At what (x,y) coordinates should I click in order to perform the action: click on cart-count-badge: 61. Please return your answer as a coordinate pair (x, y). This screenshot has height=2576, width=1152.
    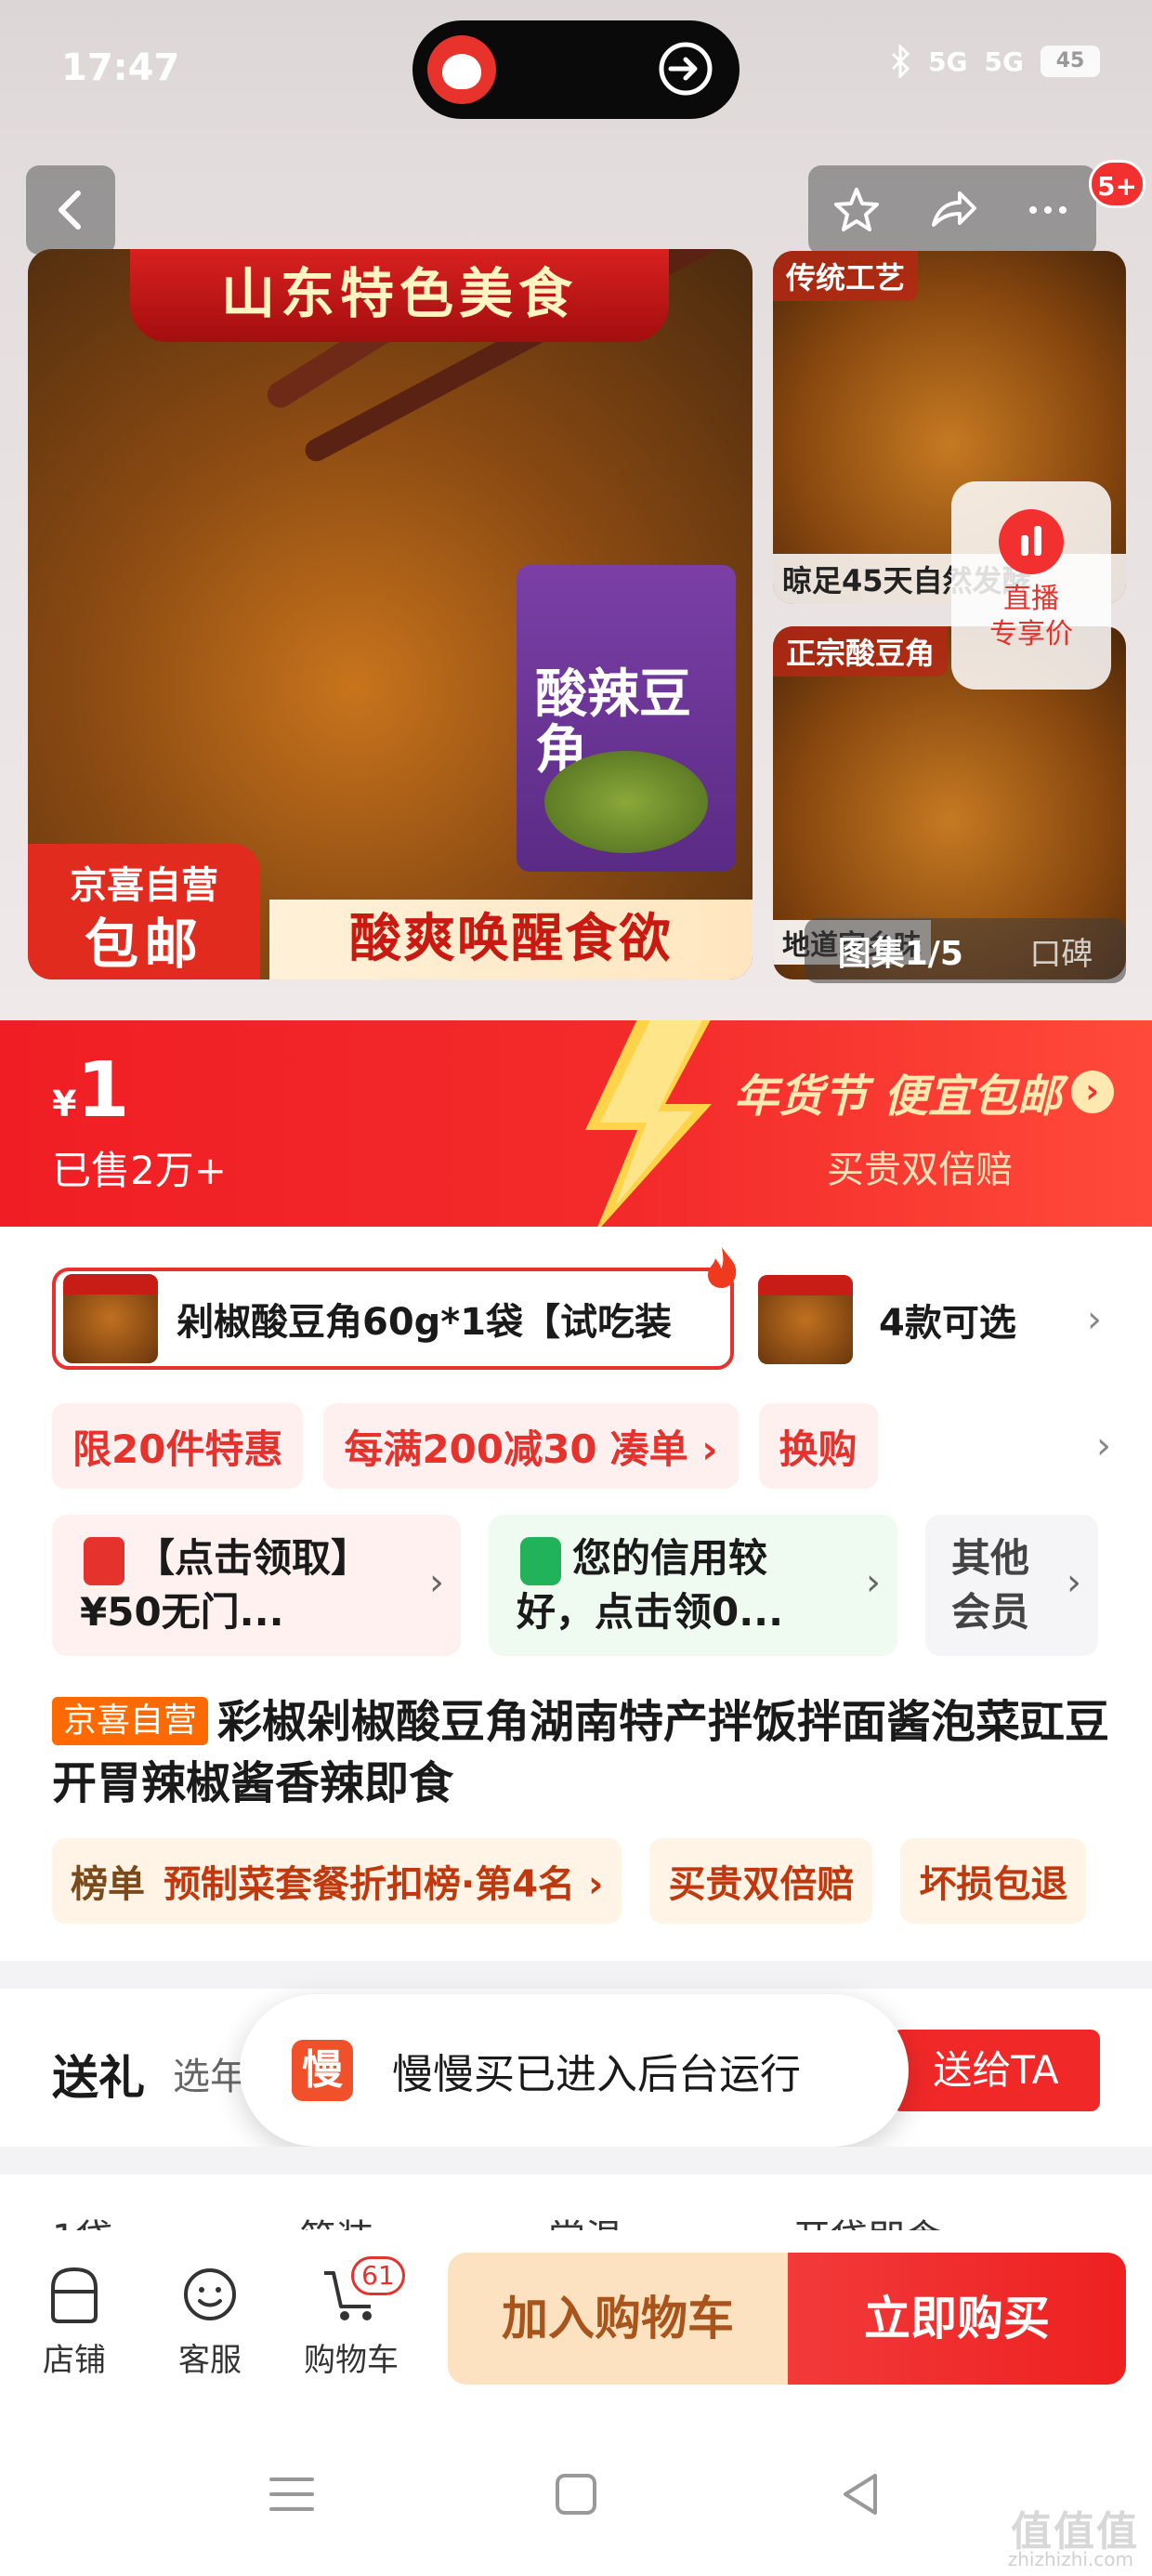
    Looking at the image, I should click on (378, 2275).